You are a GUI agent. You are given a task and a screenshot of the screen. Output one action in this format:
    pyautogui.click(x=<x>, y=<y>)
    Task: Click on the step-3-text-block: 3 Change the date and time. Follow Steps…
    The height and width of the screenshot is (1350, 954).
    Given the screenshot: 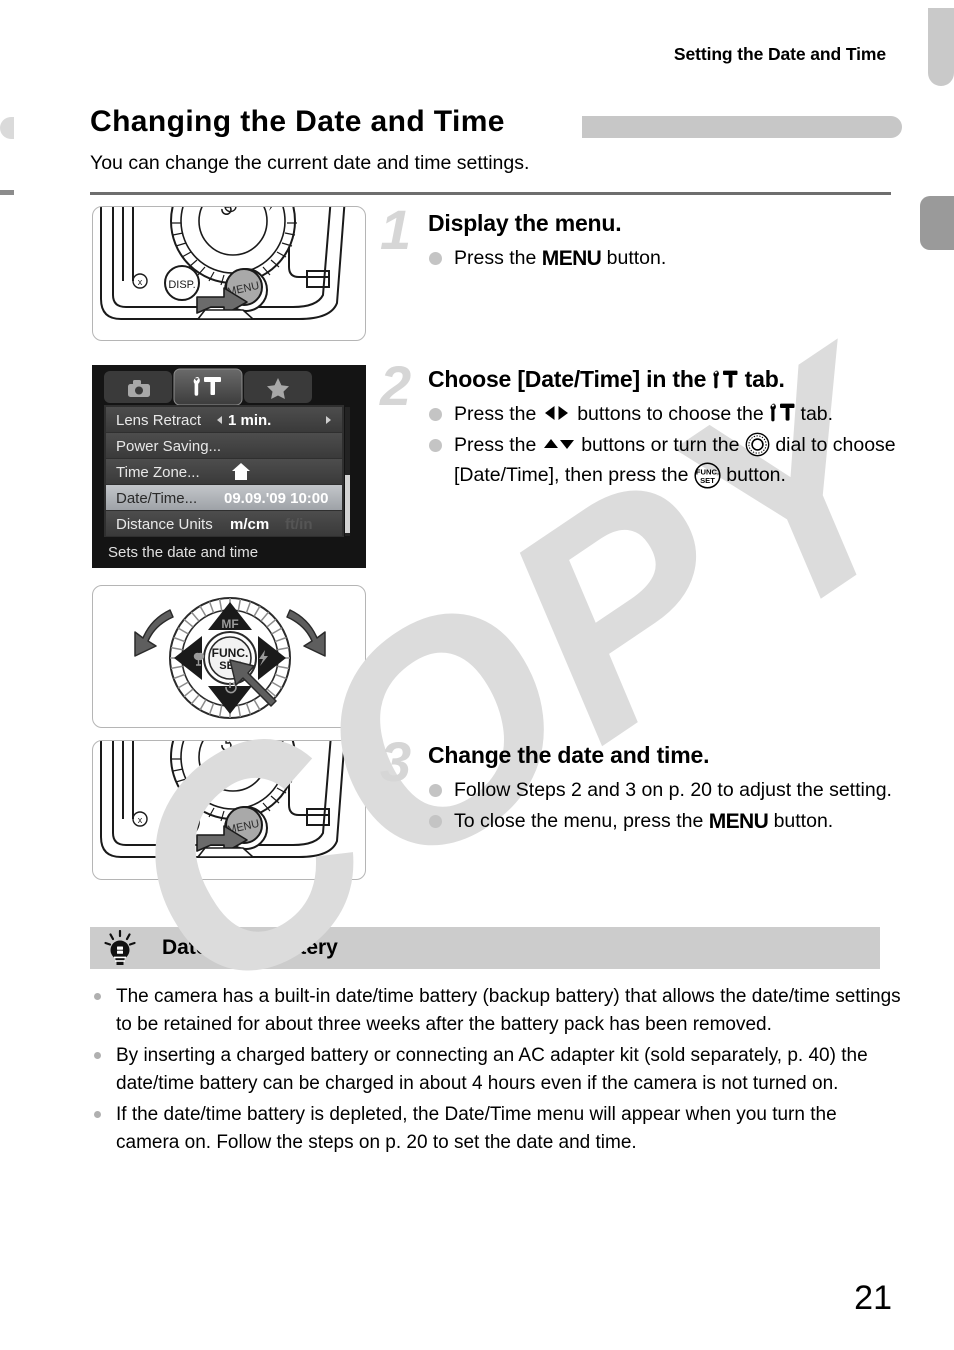 What is the action you would take?
    pyautogui.click(x=641, y=786)
    